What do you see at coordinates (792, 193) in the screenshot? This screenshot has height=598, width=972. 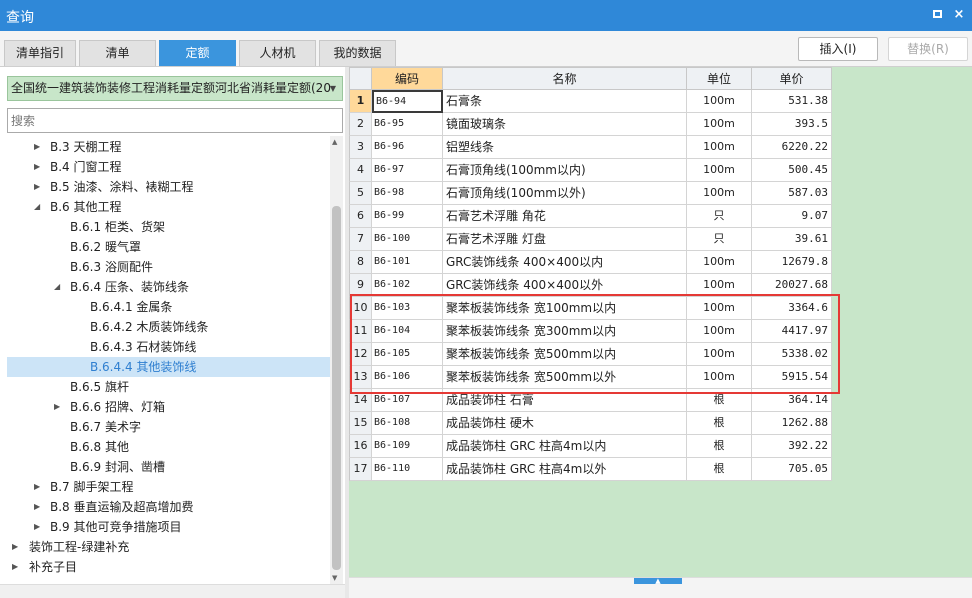 I see `cell-price: 587.03` at bounding box center [792, 193].